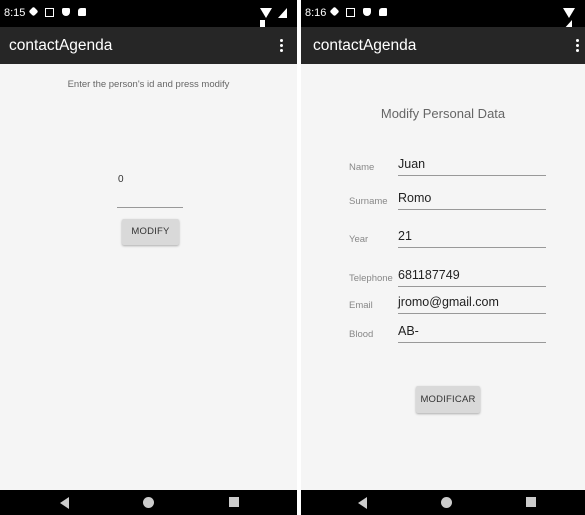  I want to click on name-row: Name Juan, so click(443, 161).